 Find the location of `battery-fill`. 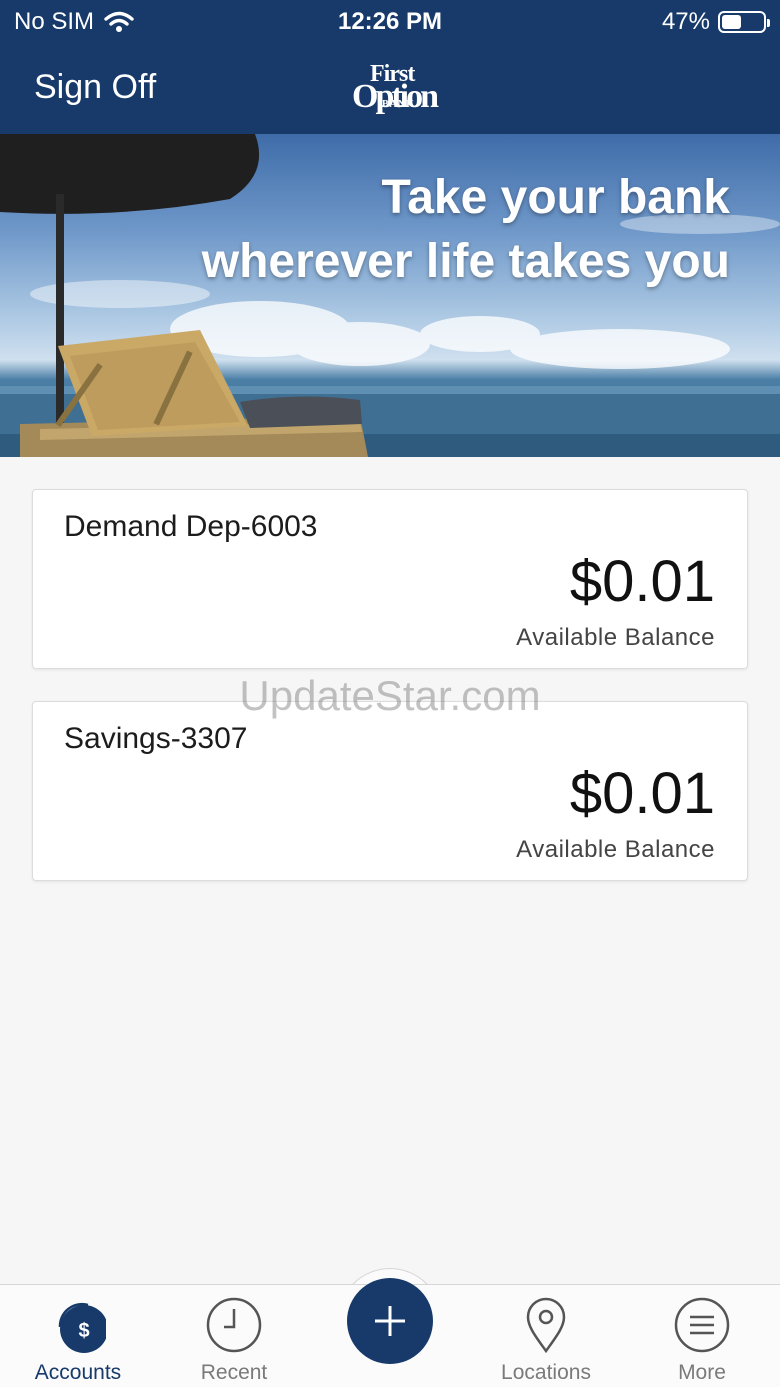

battery-fill is located at coordinates (731, 22).